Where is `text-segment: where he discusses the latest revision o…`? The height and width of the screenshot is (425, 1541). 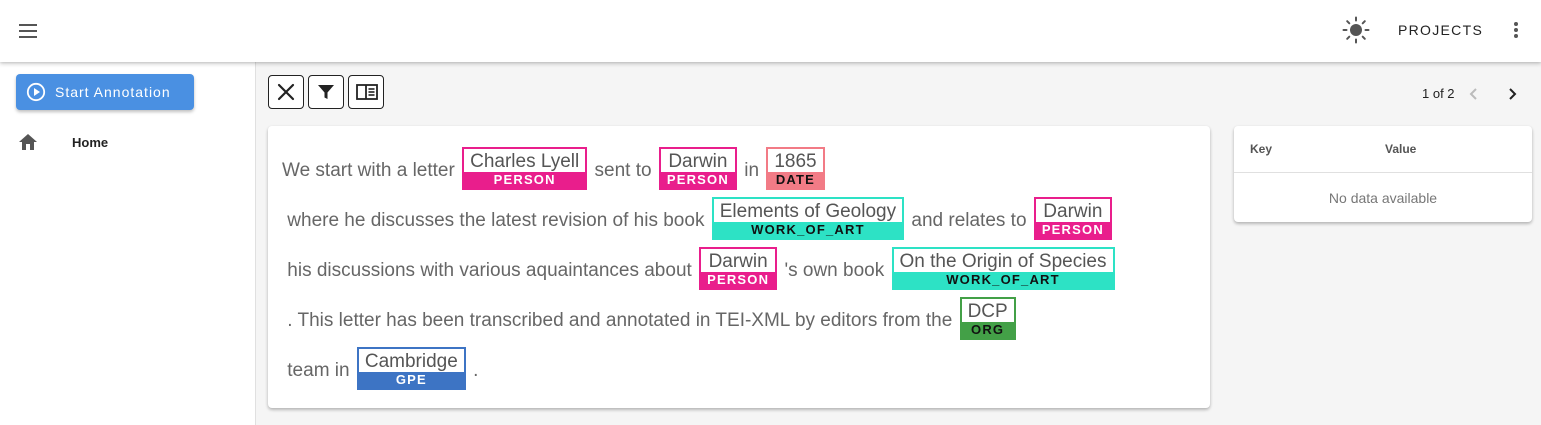
text-segment: where he discusses the latest revision o… is located at coordinates (496, 220).